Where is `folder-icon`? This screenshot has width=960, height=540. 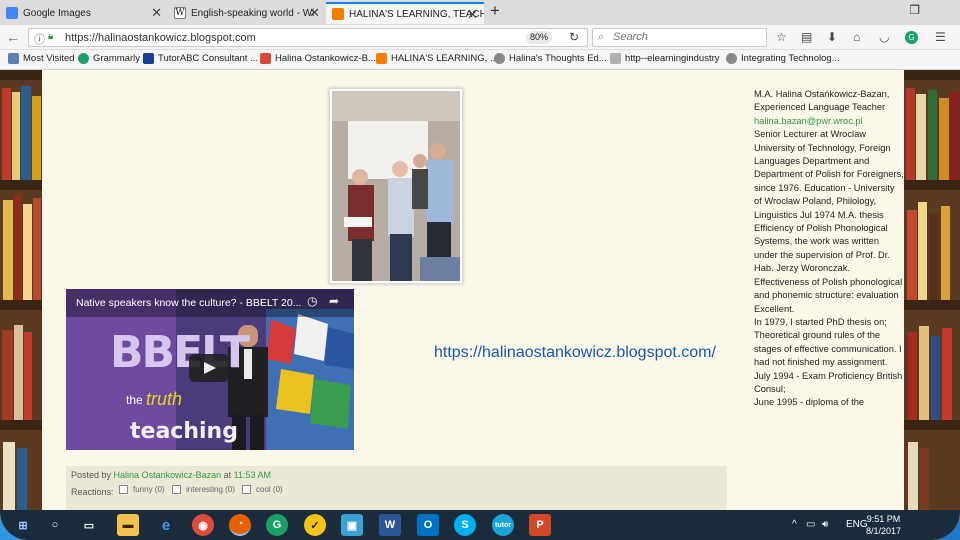 folder-icon is located at coordinates (13, 58).